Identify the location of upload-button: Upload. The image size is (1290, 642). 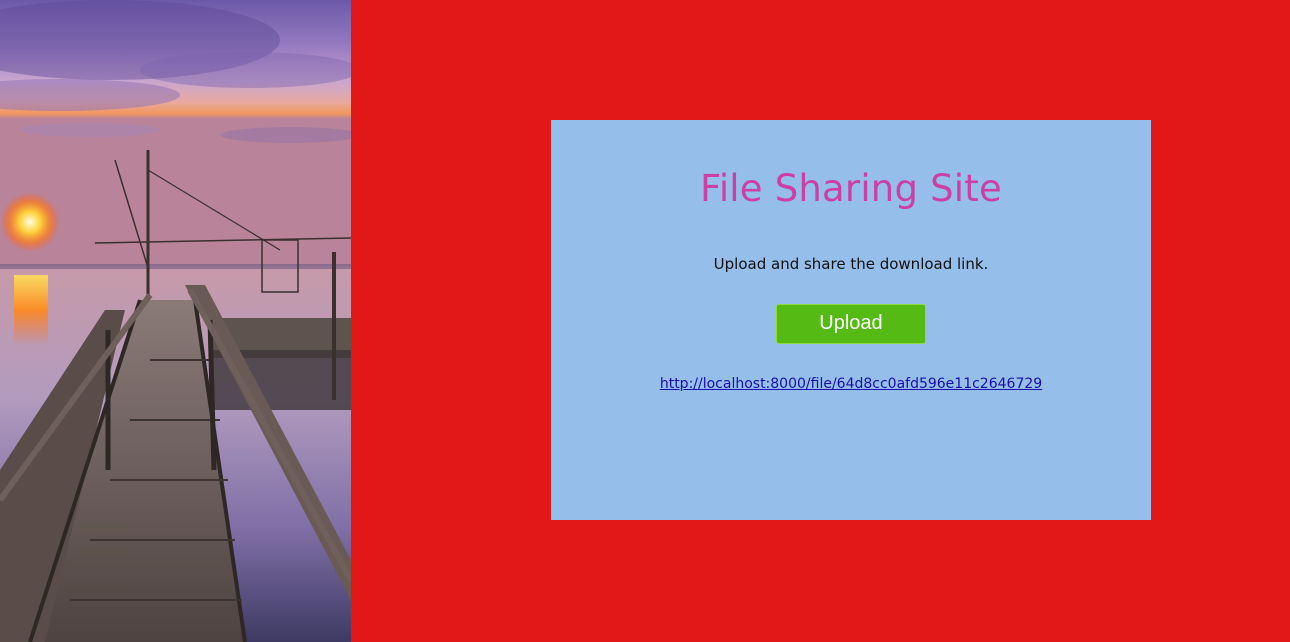
(851, 324).